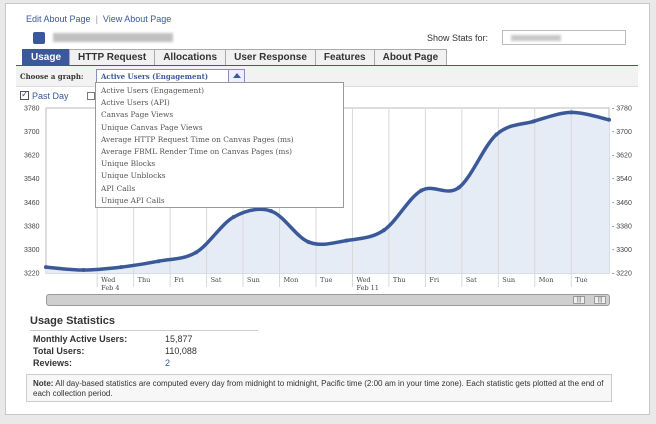 The image size is (656, 424). What do you see at coordinates (219, 115) in the screenshot?
I see `dropdown-option: Canvas Page Views` at bounding box center [219, 115].